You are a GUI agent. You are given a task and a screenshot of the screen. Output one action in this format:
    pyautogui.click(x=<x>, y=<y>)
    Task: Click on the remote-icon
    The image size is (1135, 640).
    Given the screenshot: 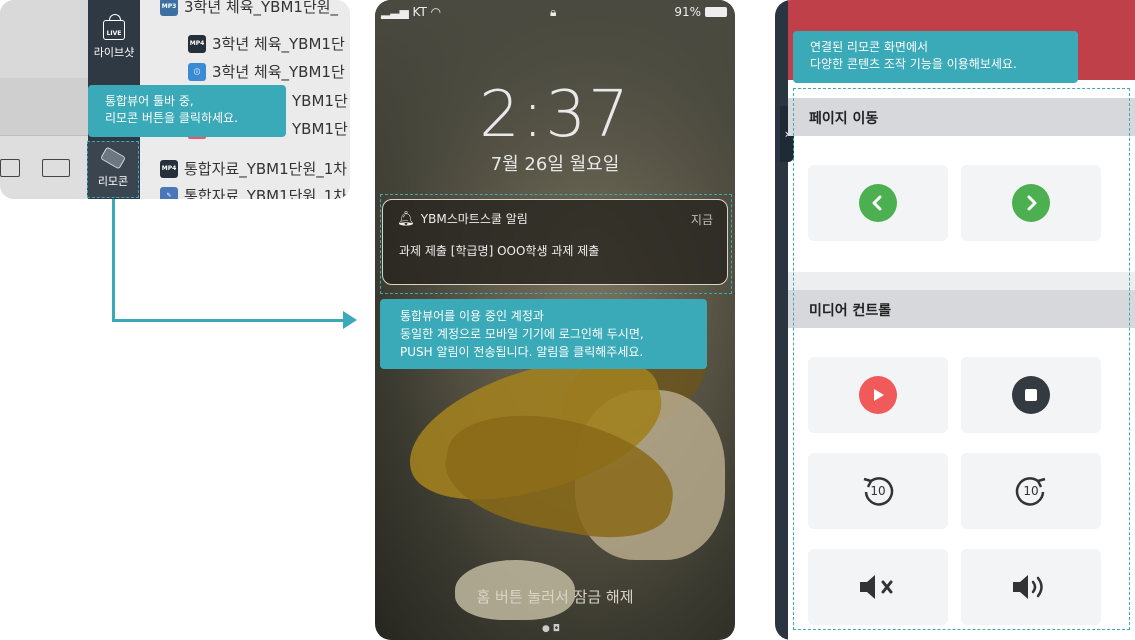 What is the action you would take?
    pyautogui.click(x=113, y=157)
    